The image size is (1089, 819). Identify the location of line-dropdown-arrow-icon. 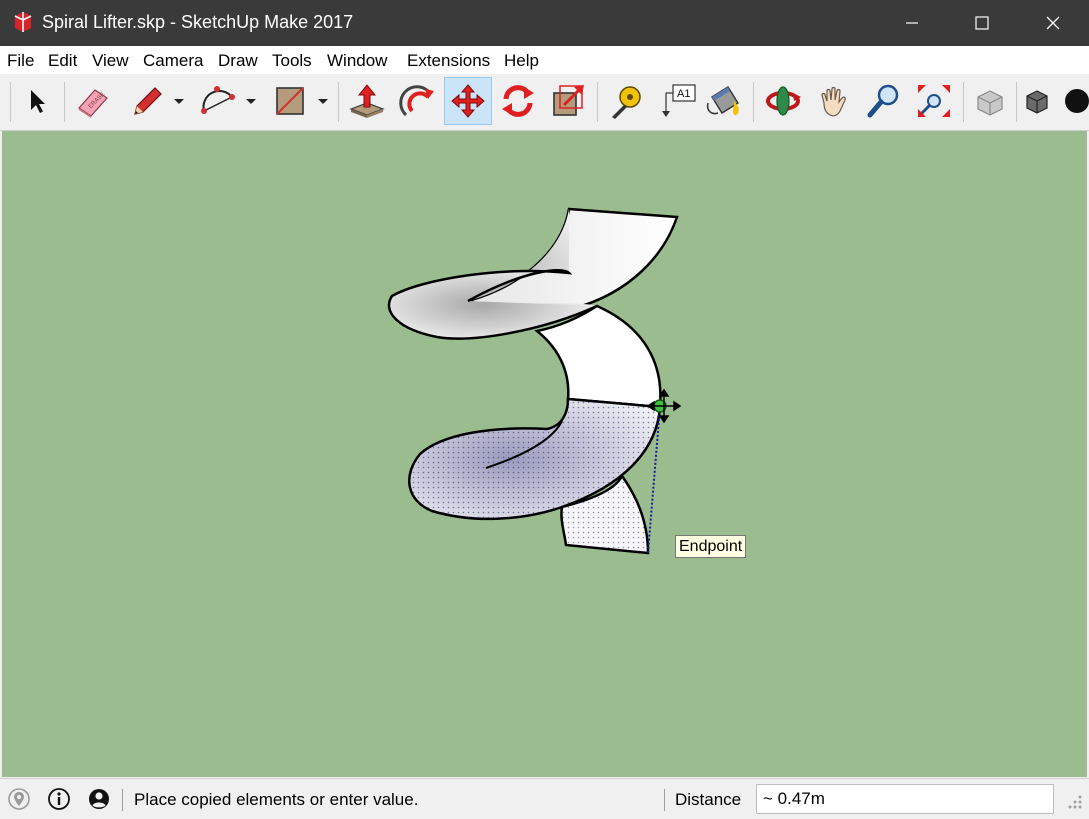
(179, 101).